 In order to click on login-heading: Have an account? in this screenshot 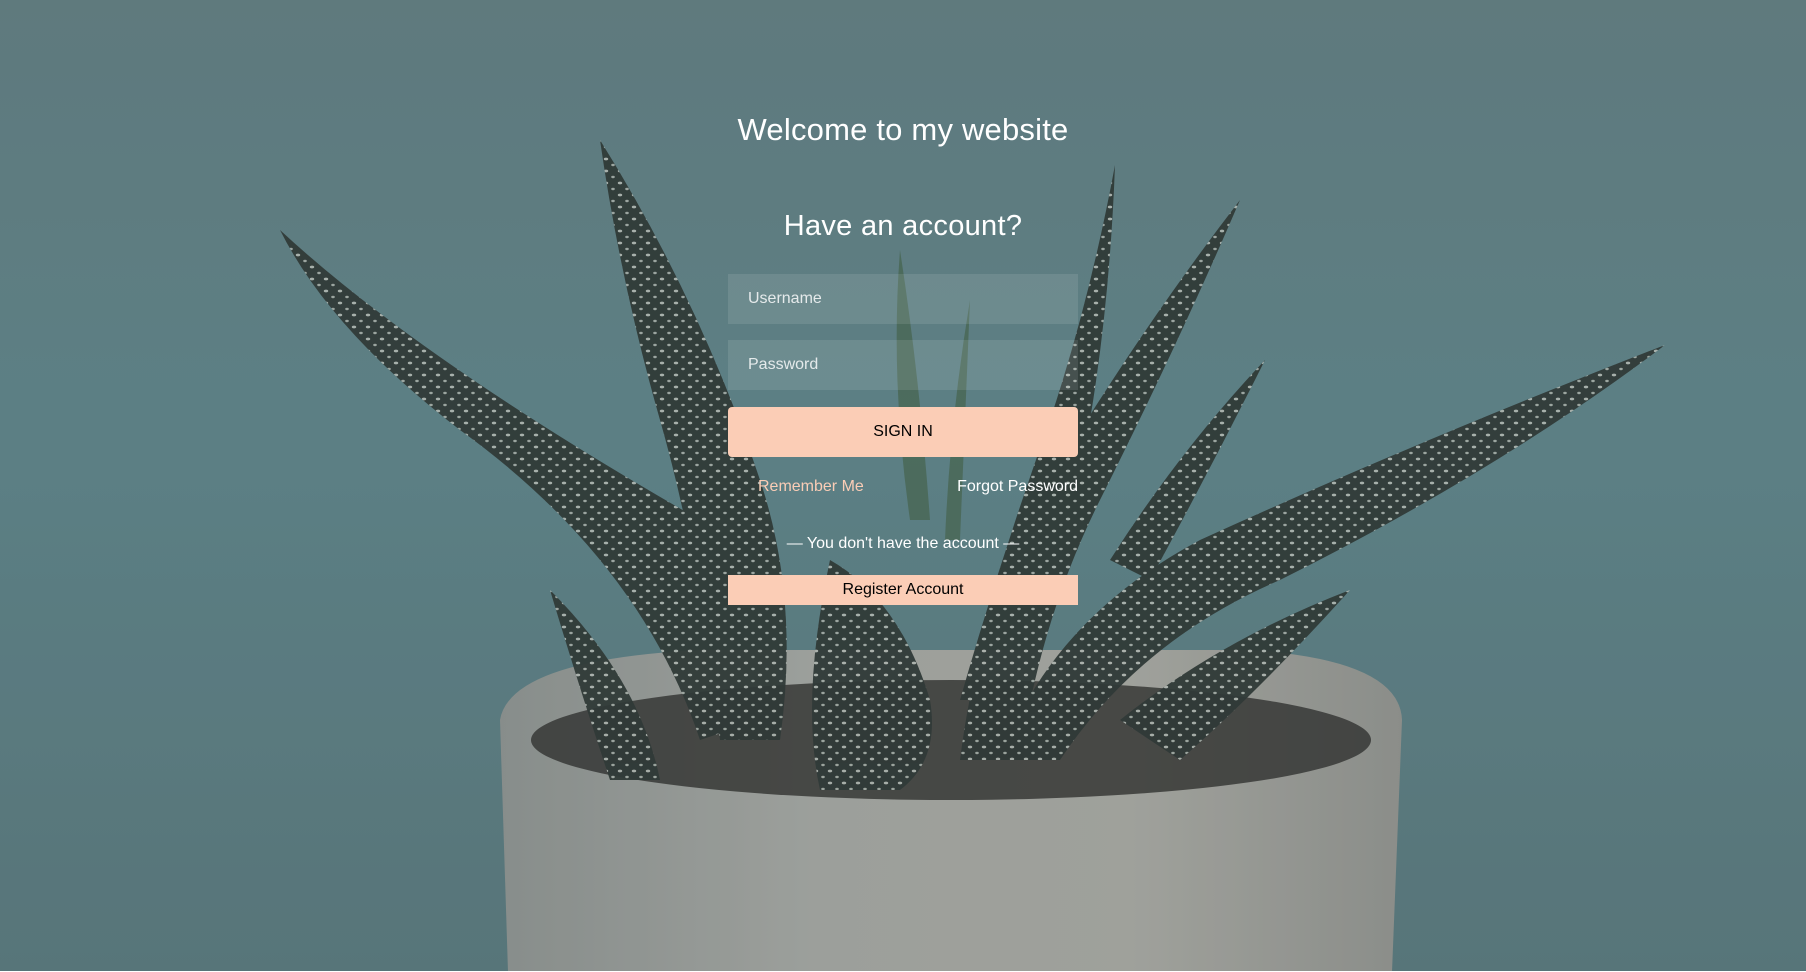, I will do `click(903, 226)`.